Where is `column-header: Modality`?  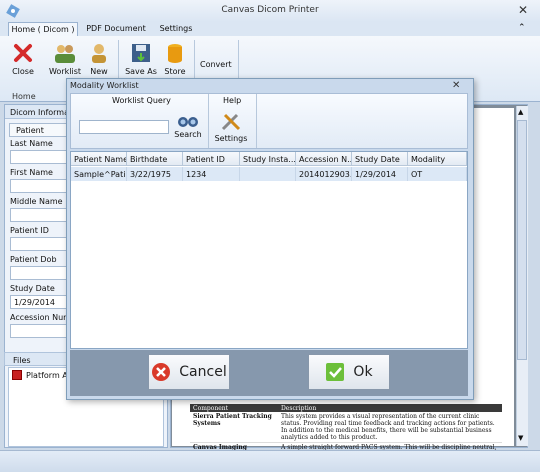
column-header: Modality is located at coordinates (437, 159).